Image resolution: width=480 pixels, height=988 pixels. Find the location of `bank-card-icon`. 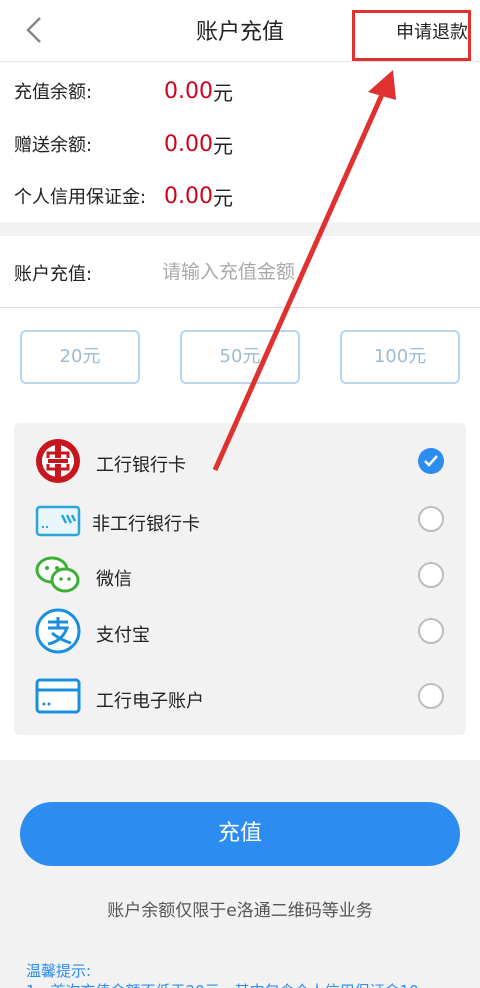

bank-card-icon is located at coordinates (58, 521).